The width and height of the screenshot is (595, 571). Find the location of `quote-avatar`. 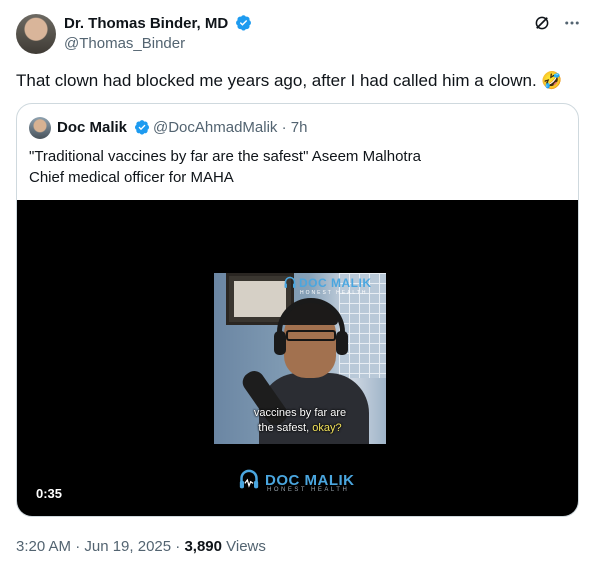

quote-avatar is located at coordinates (40, 128).